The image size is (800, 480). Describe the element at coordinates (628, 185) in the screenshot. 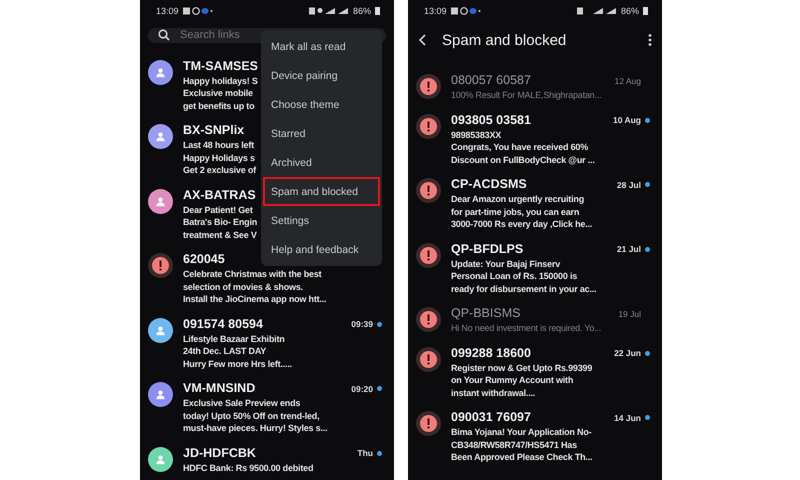

I see `message-time: 28 Jul` at that location.